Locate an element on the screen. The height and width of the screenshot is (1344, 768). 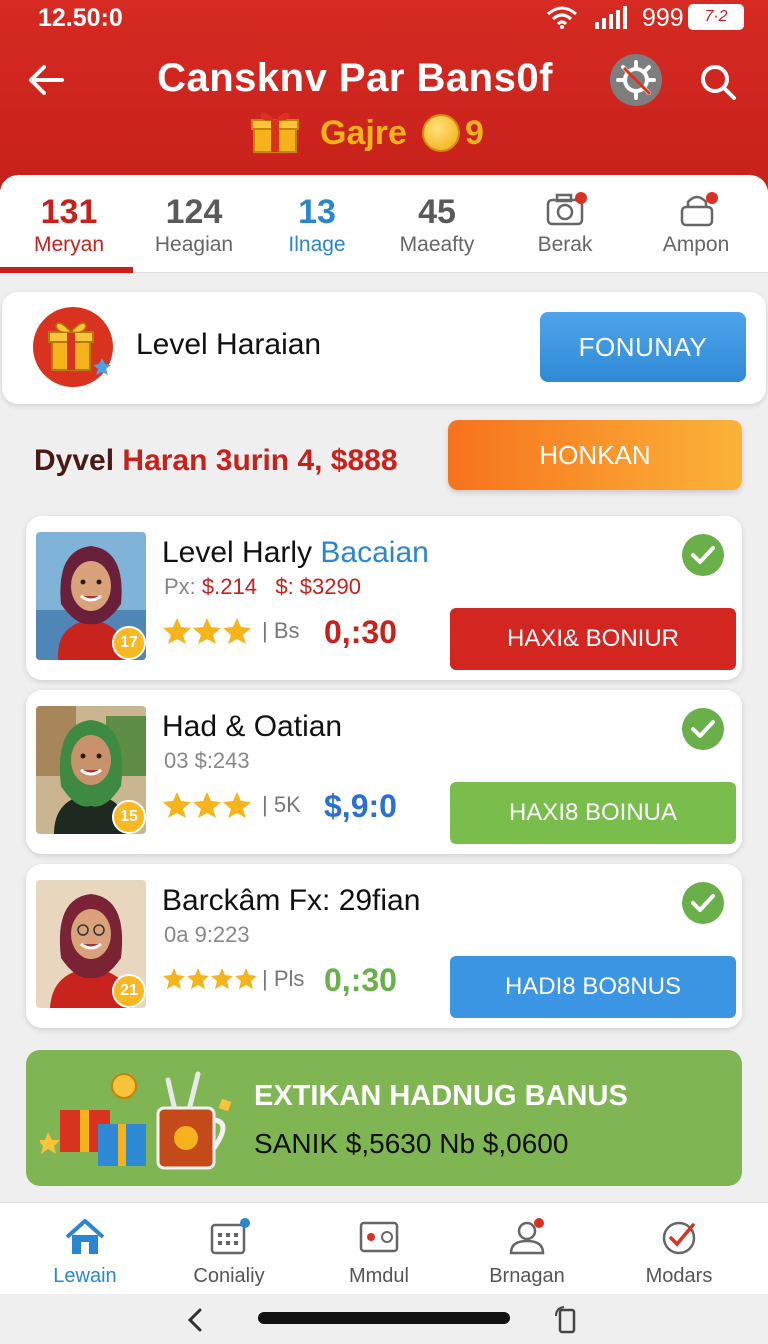
search-icon is located at coordinates (718, 82).